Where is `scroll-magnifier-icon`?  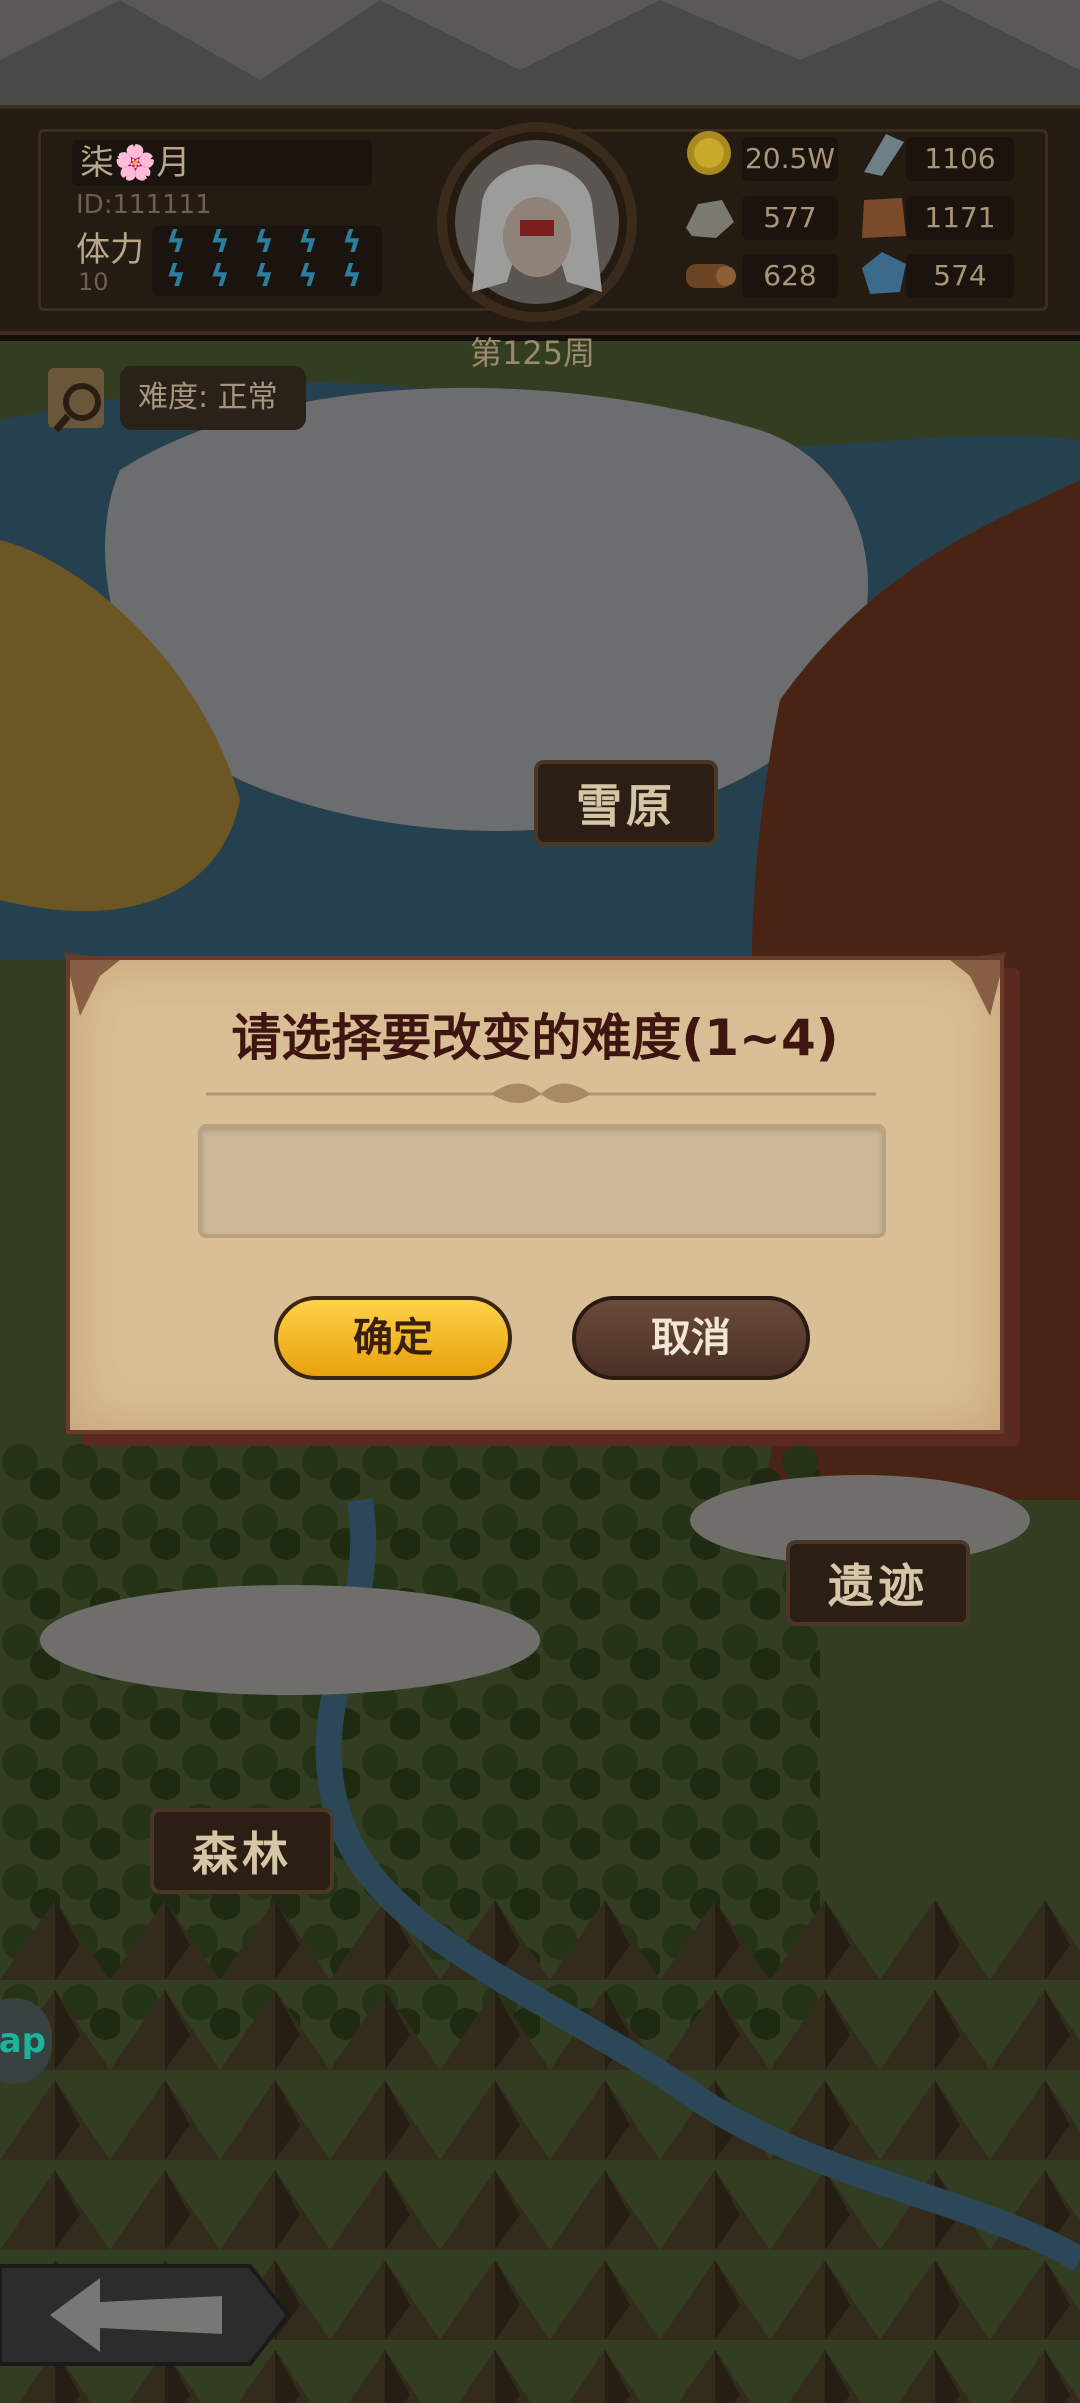 scroll-magnifier-icon is located at coordinates (76, 400).